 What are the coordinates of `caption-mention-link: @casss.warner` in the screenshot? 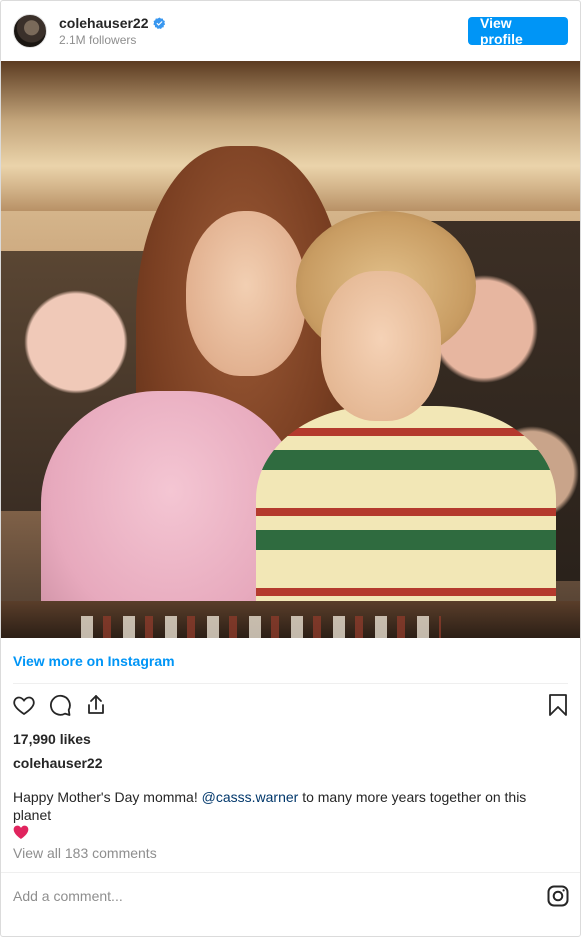 It's located at (250, 797).